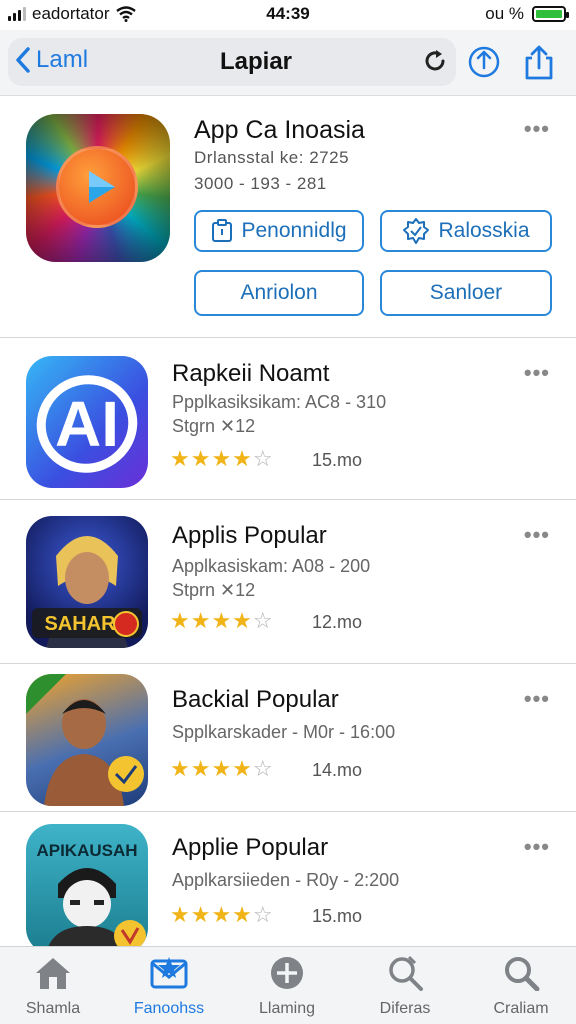 This screenshot has width=576, height=1024. I want to click on status-right: ou %, so click(527, 14).